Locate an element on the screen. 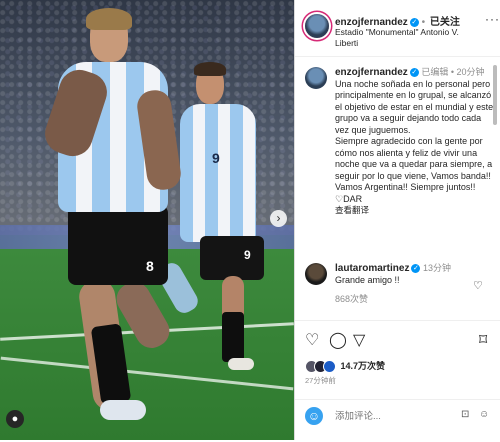  comment-username: lautaromartinez is located at coordinates (372, 268).